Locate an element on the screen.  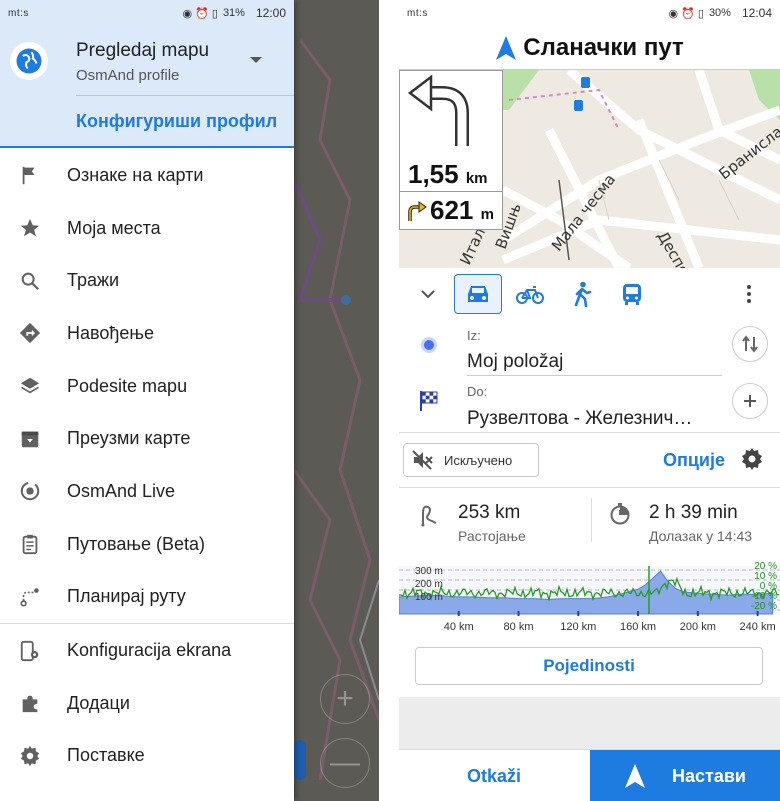
swap-icon is located at coordinates (750, 344).